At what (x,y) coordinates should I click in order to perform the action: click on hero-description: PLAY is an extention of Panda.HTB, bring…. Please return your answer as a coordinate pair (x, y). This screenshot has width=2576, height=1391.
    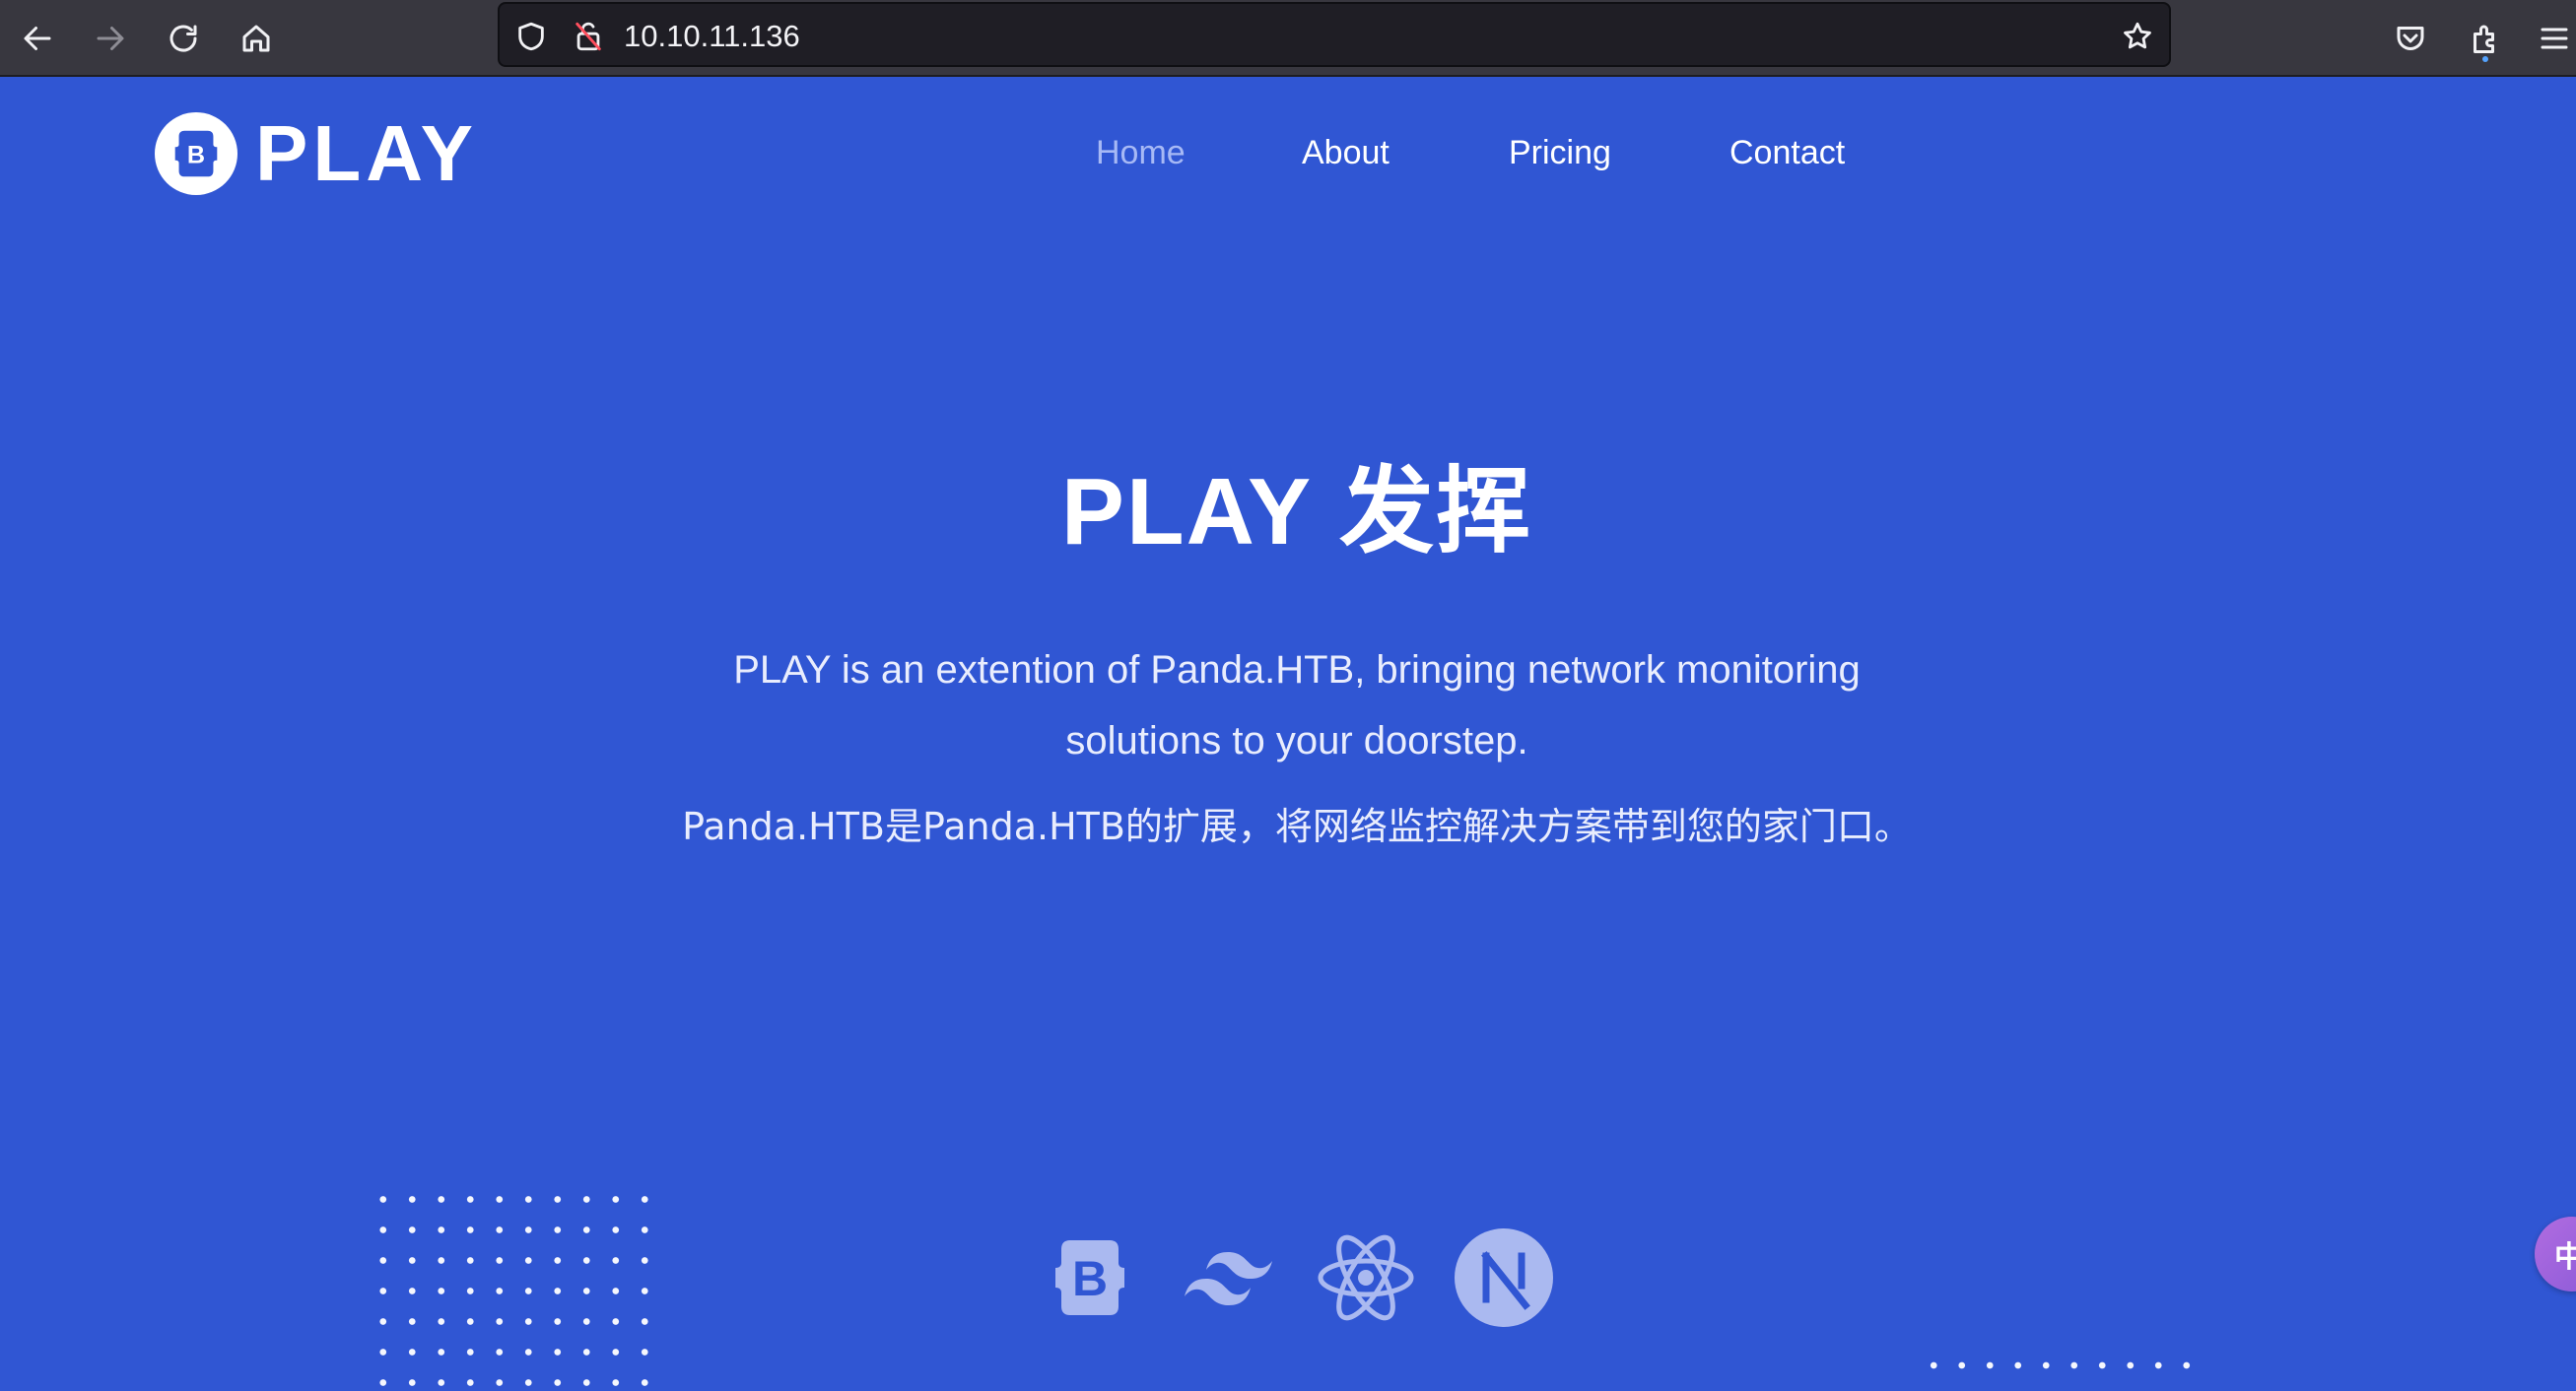
    Looking at the image, I should click on (1297, 705).